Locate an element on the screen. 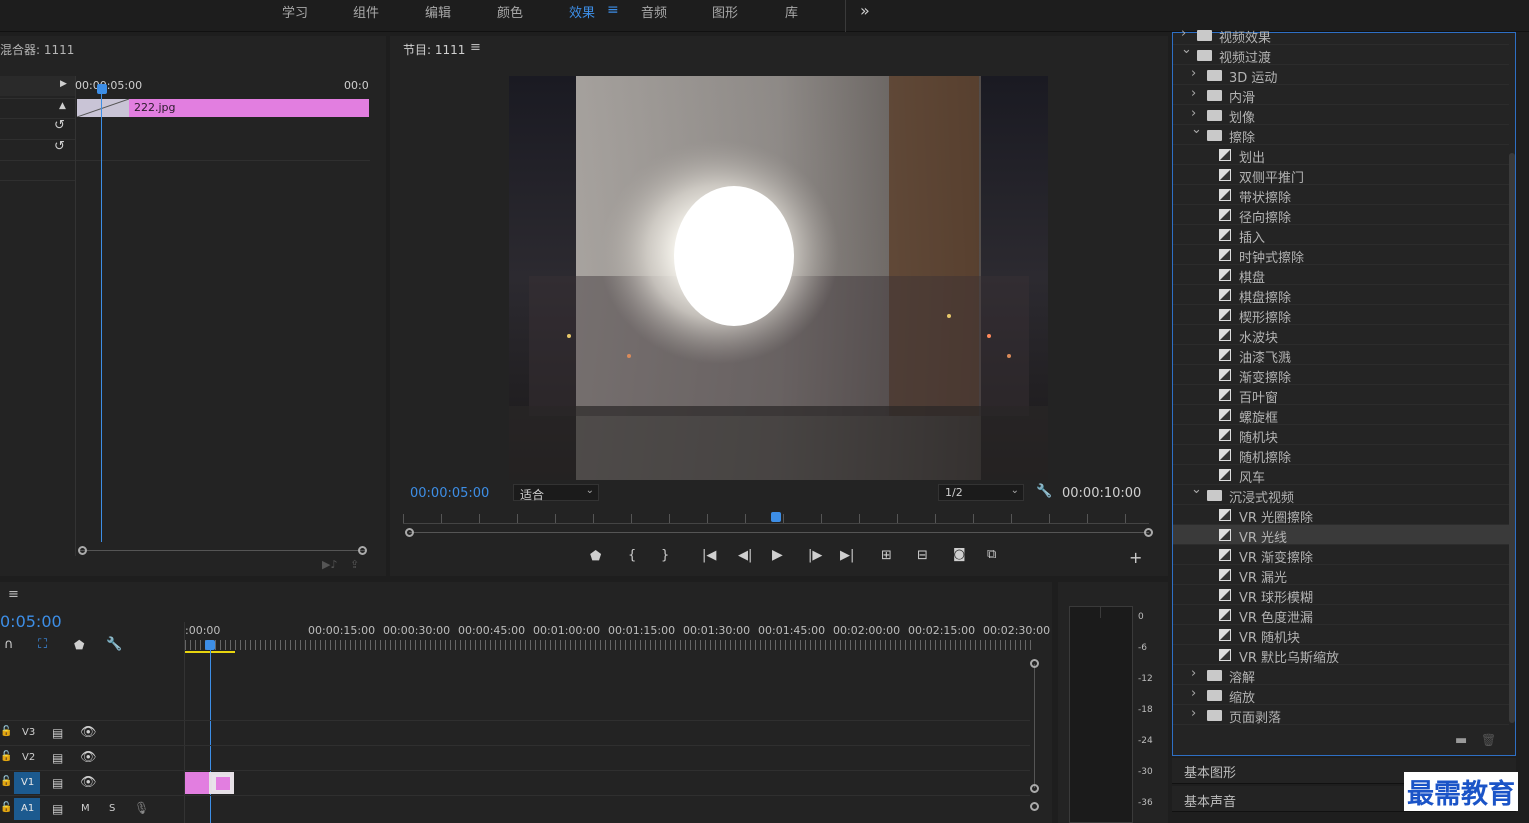 The image size is (1529, 823). effect-item-26: VR 渐变擦除 is located at coordinates (1341, 555).